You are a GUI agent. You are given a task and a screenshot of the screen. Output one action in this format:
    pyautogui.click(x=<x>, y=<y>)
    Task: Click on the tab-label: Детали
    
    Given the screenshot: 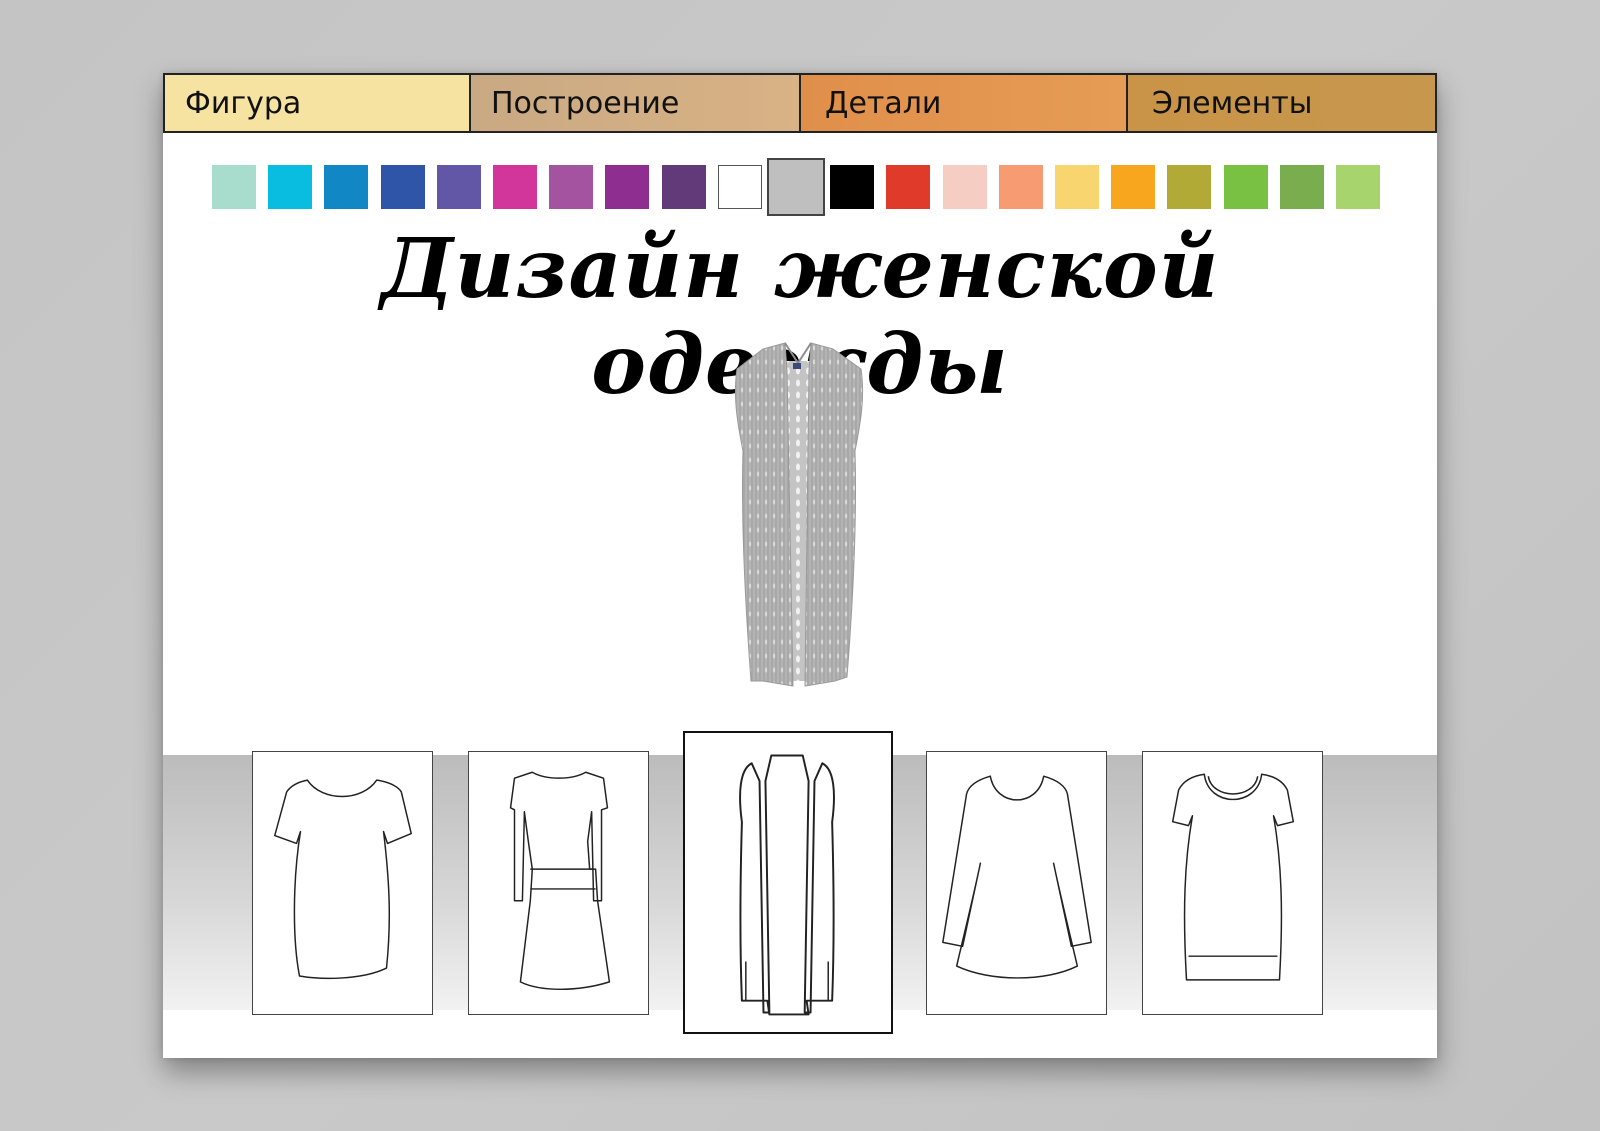 What is the action you would take?
    pyautogui.click(x=883, y=103)
    